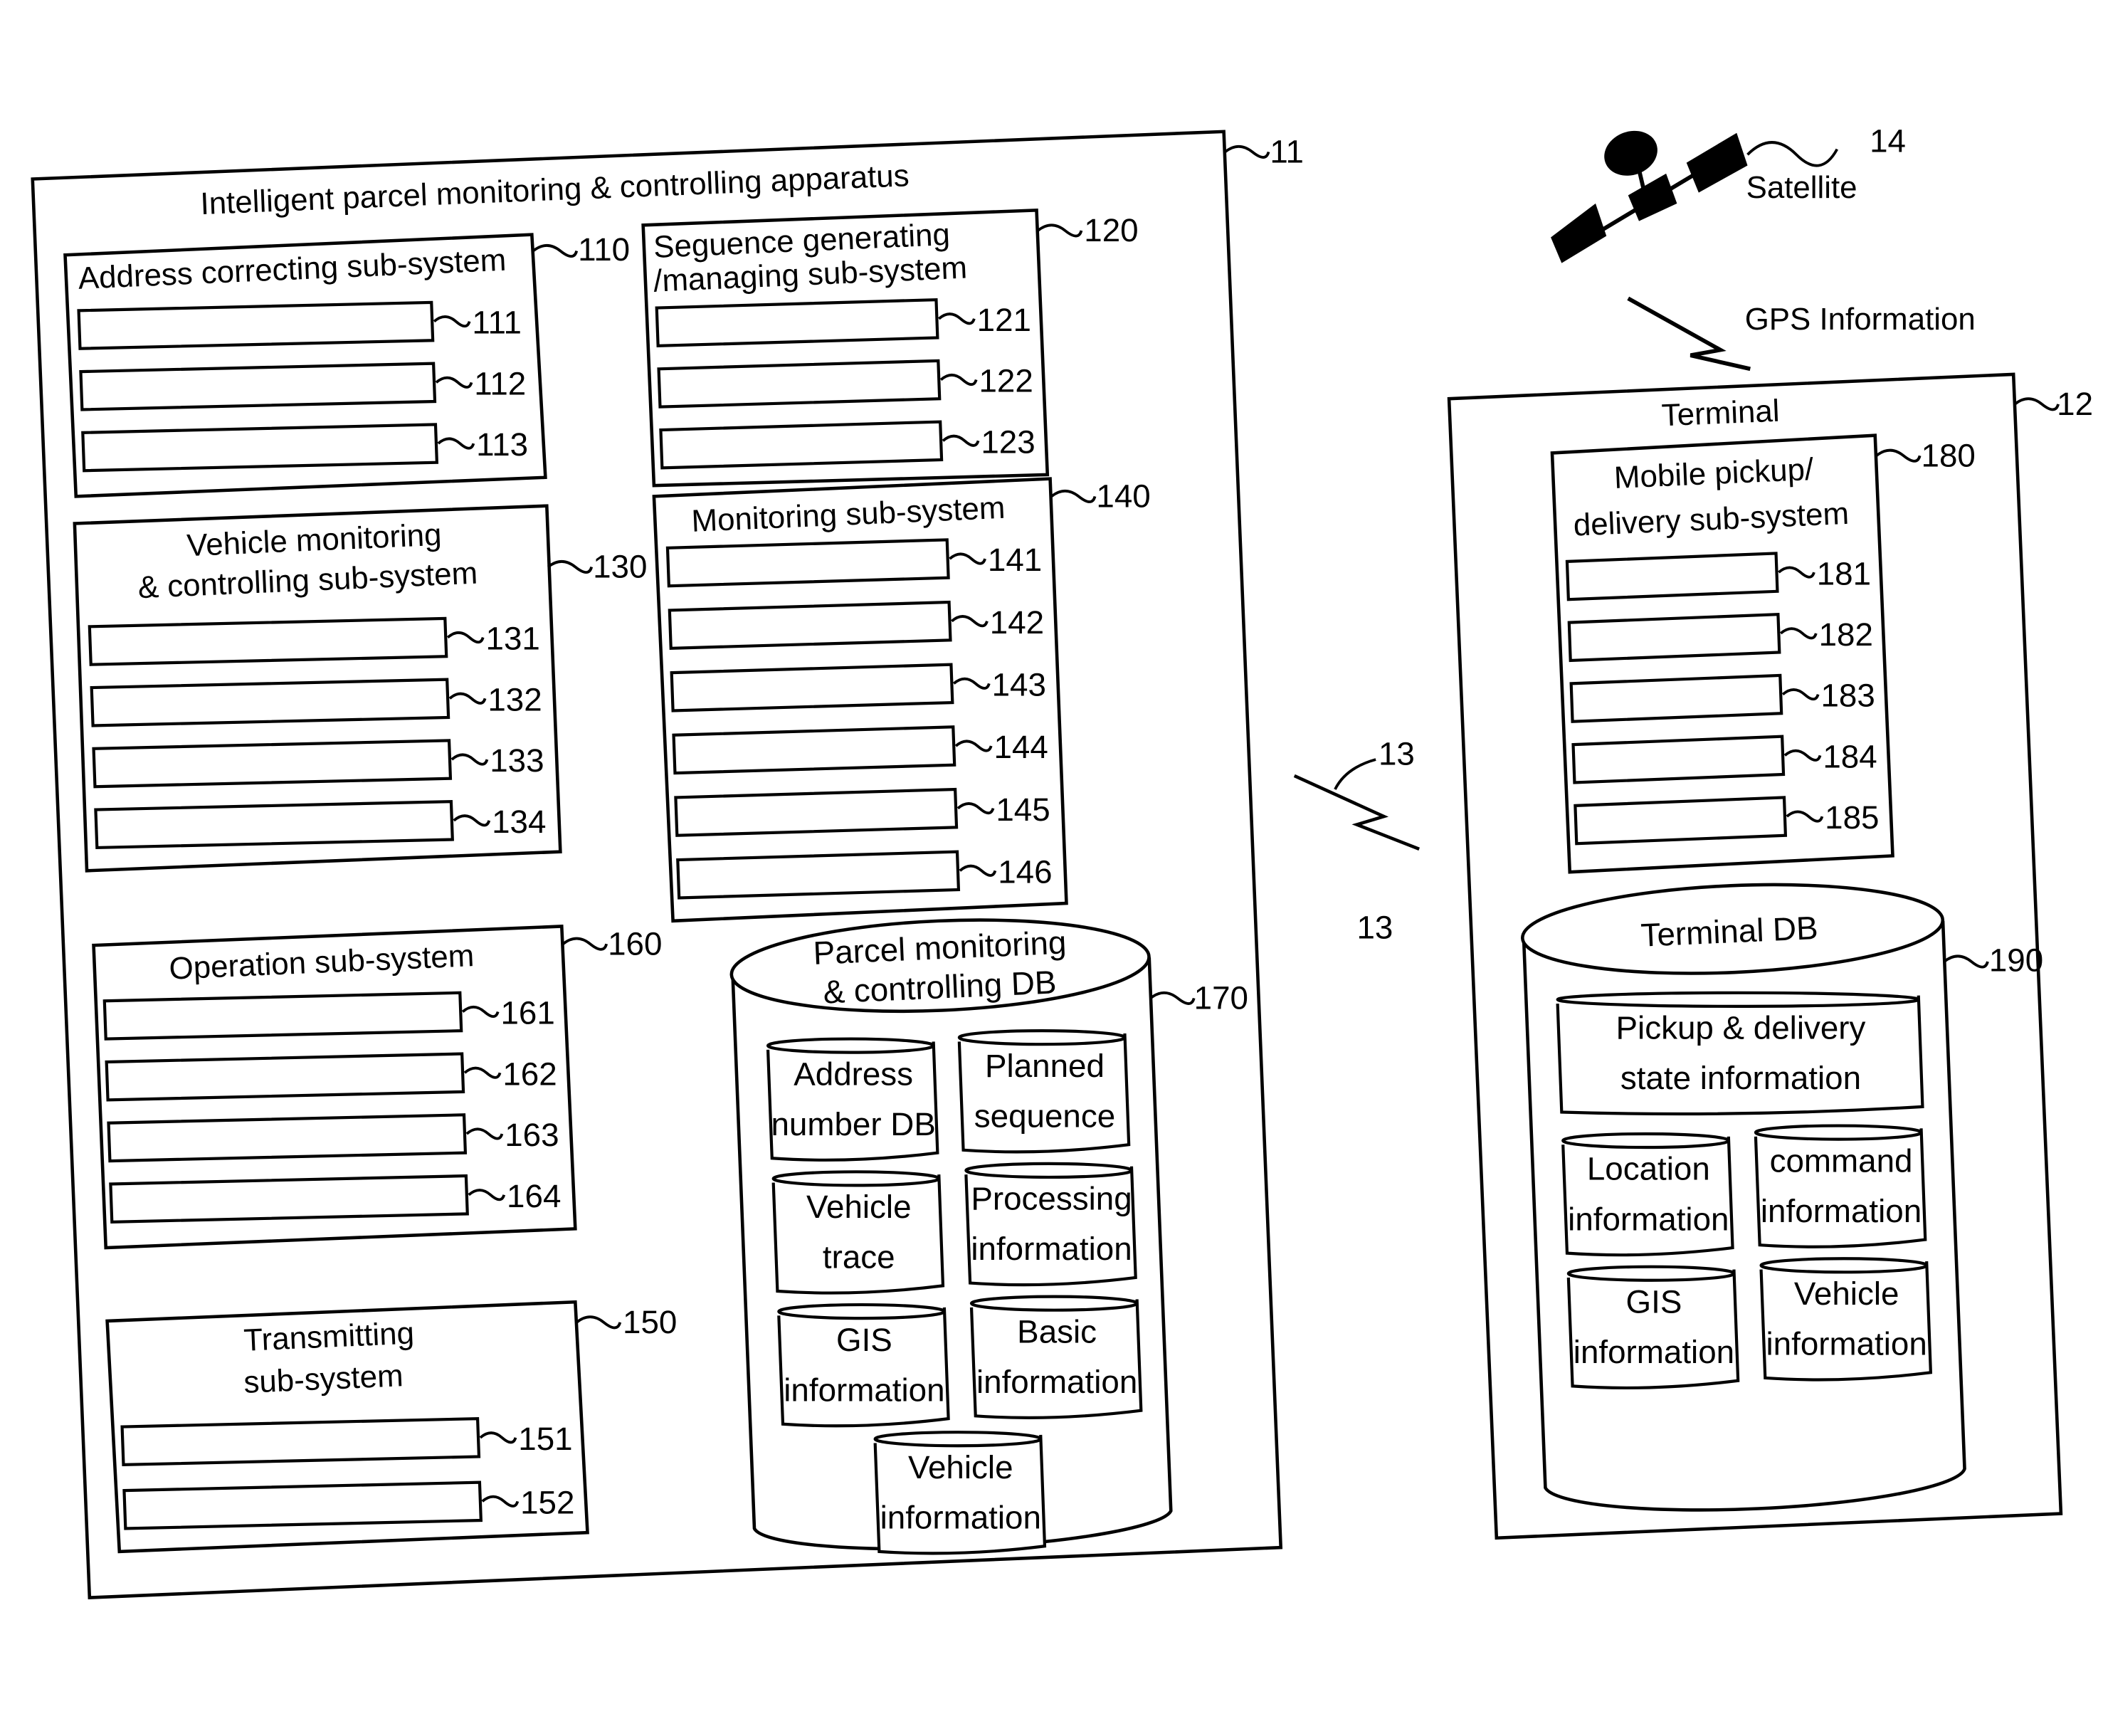  Describe the element at coordinates (1721, 414) in the screenshot. I see `terminal-title: Terminal` at that location.